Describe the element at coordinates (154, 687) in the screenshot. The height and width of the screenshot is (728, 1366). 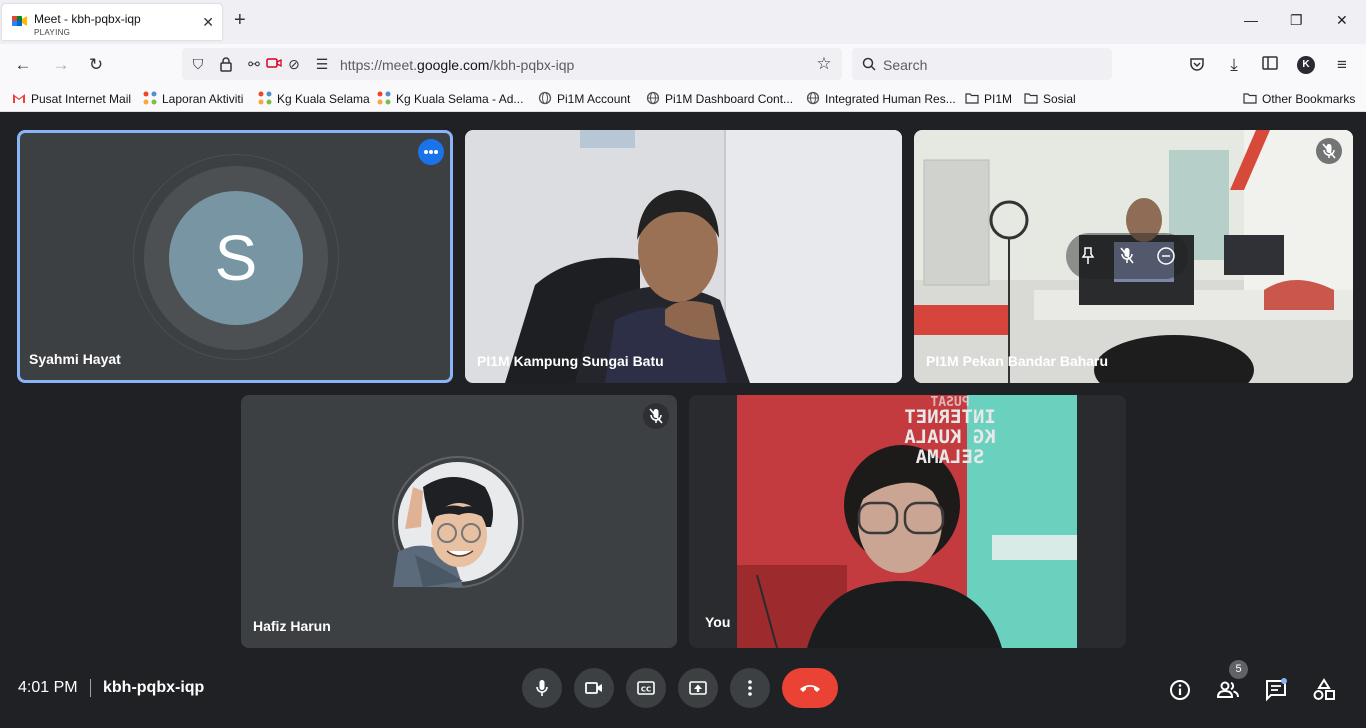
I see `meeting-code: kbh-pqbx-iqp` at that location.